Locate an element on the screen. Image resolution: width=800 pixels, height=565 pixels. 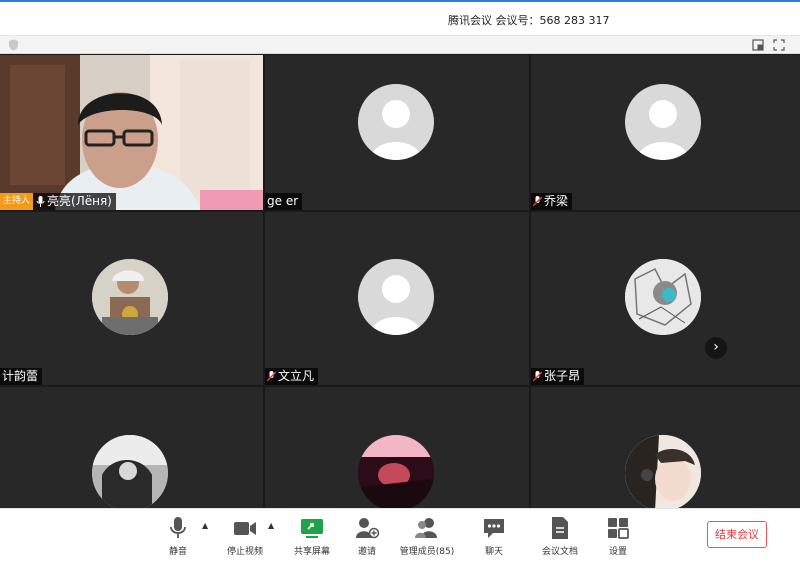
participant-name: 张子昂 is located at coordinates (562, 376).